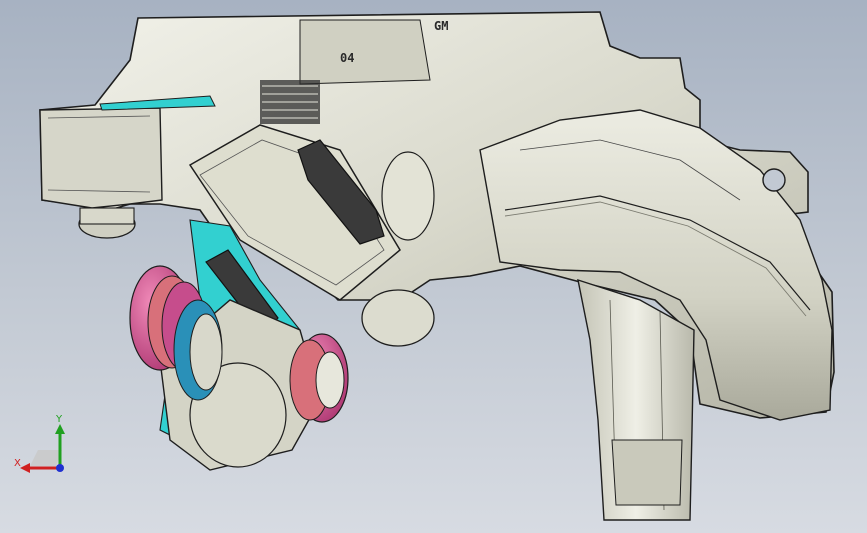 The height and width of the screenshot is (533, 867). I want to click on left-flange, so click(101, 158).